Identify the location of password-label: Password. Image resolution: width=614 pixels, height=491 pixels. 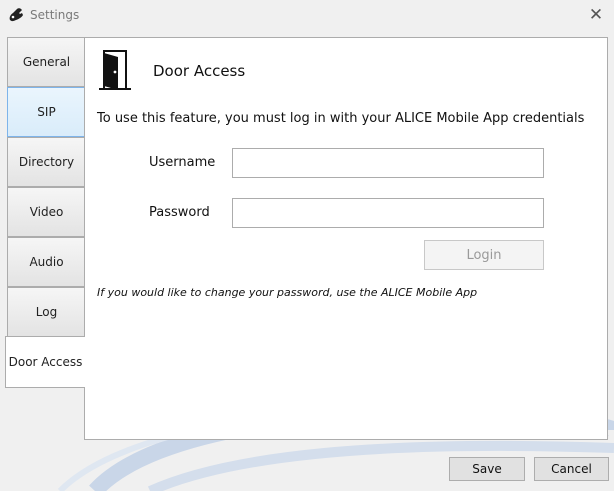
(179, 212).